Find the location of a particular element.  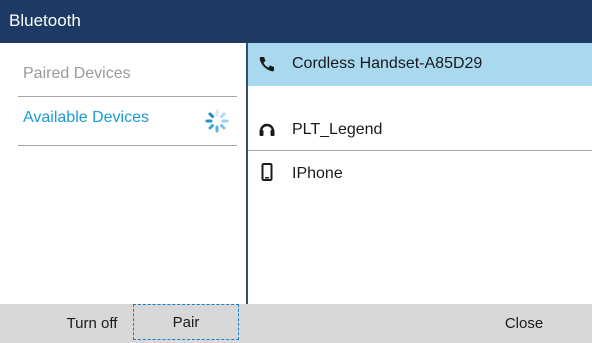

pair-button: Pair is located at coordinates (186, 322).